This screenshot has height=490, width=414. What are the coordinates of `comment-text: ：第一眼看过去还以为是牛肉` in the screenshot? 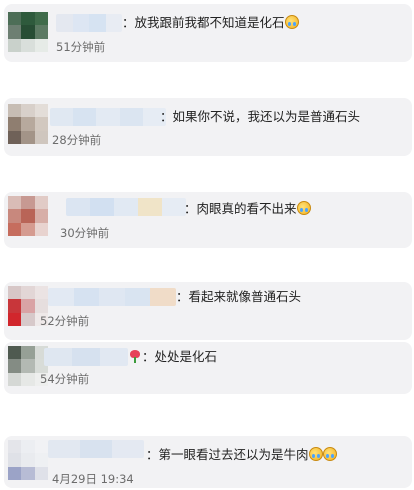 It's located at (241, 455).